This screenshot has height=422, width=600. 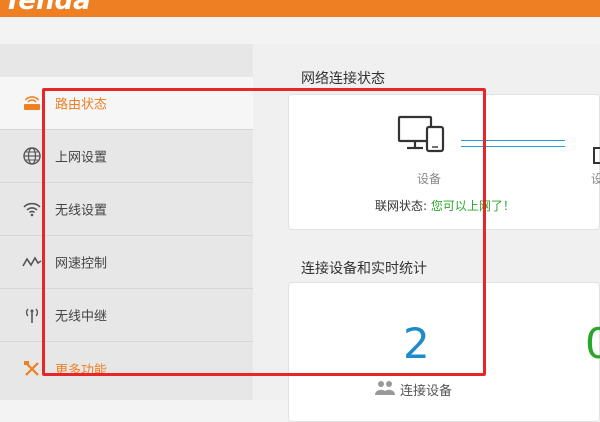 What do you see at coordinates (592, 343) in the screenshot?
I see `second-stat-value: 0` at bounding box center [592, 343].